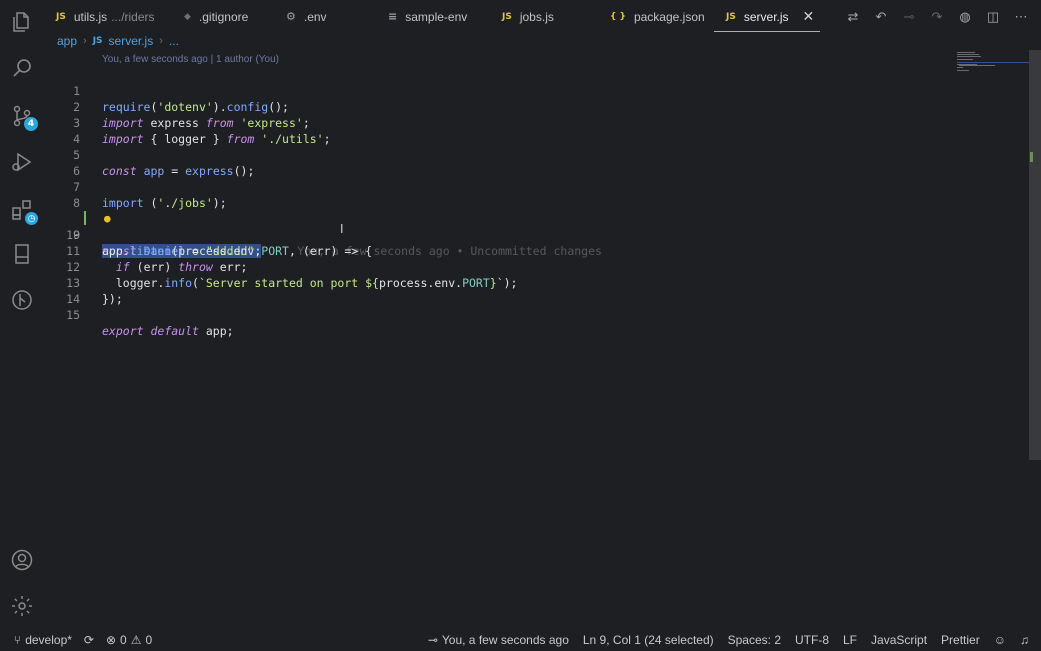  What do you see at coordinates (48, 640) in the screenshot?
I see `branch-name: develop*` at bounding box center [48, 640].